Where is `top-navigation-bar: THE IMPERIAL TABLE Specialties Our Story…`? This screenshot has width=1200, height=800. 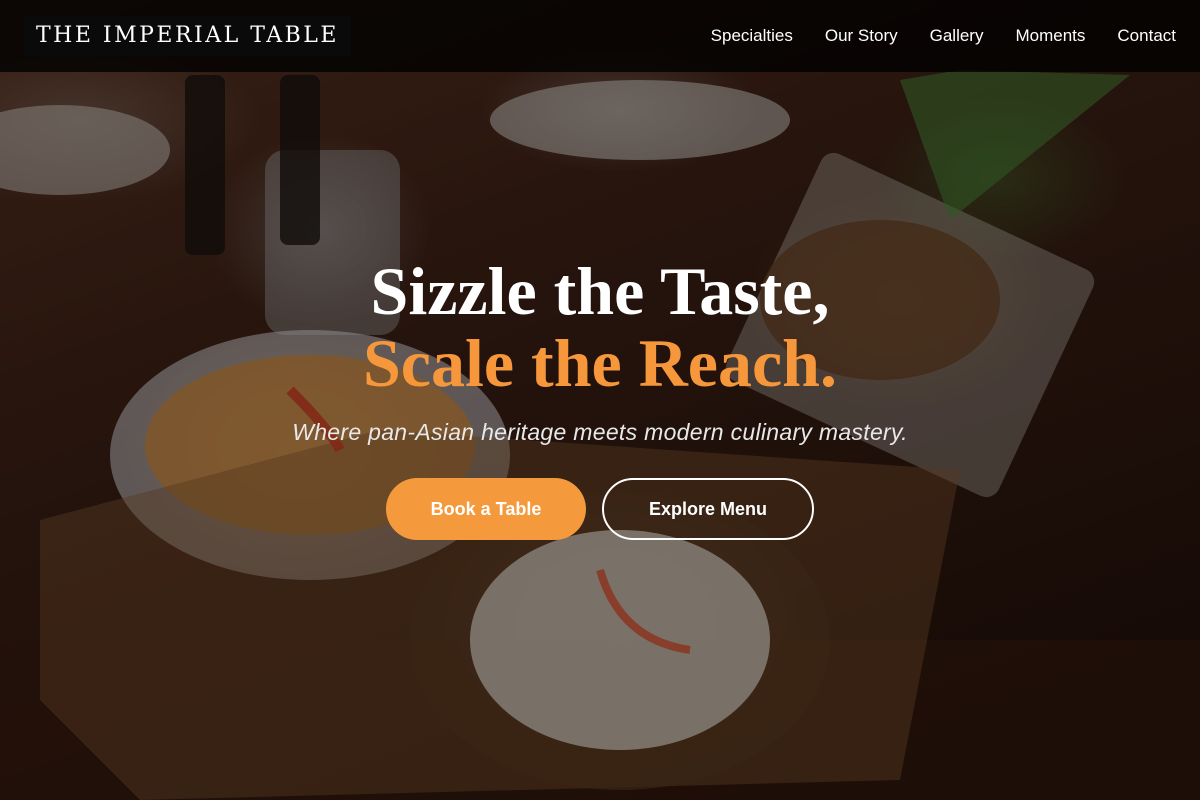
top-navigation-bar: THE IMPERIAL TABLE Specialties Our Story… is located at coordinates (600, 36).